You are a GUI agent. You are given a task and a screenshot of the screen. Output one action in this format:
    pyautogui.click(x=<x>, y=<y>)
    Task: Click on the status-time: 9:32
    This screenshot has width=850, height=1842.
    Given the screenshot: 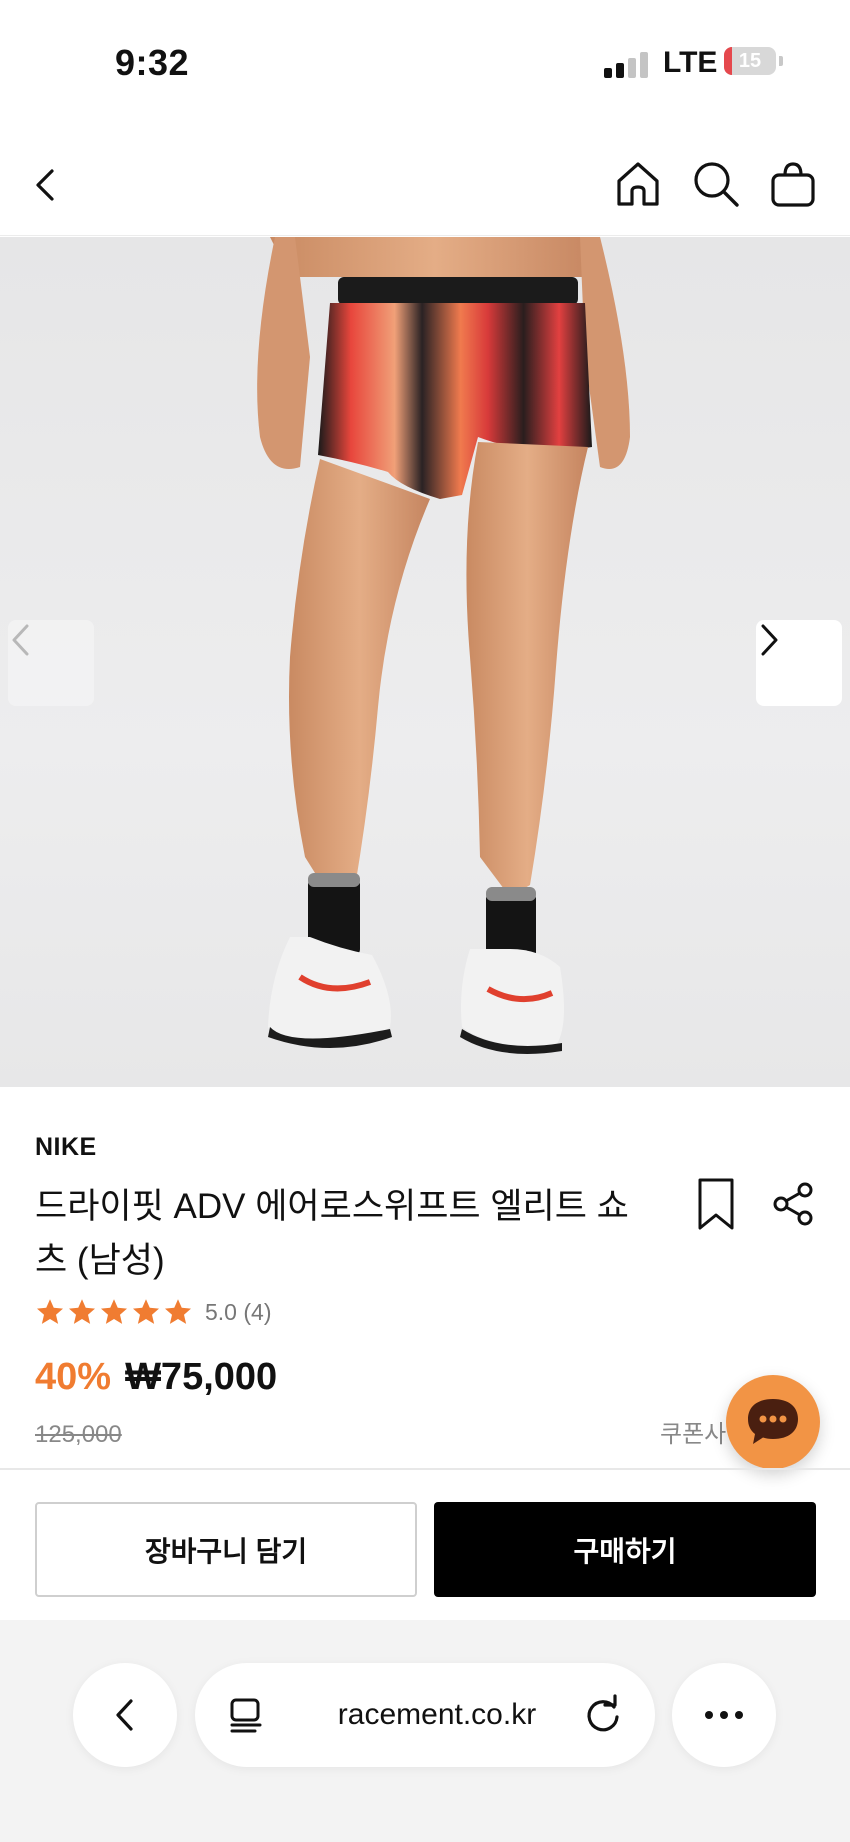 What is the action you would take?
    pyautogui.click(x=152, y=62)
    